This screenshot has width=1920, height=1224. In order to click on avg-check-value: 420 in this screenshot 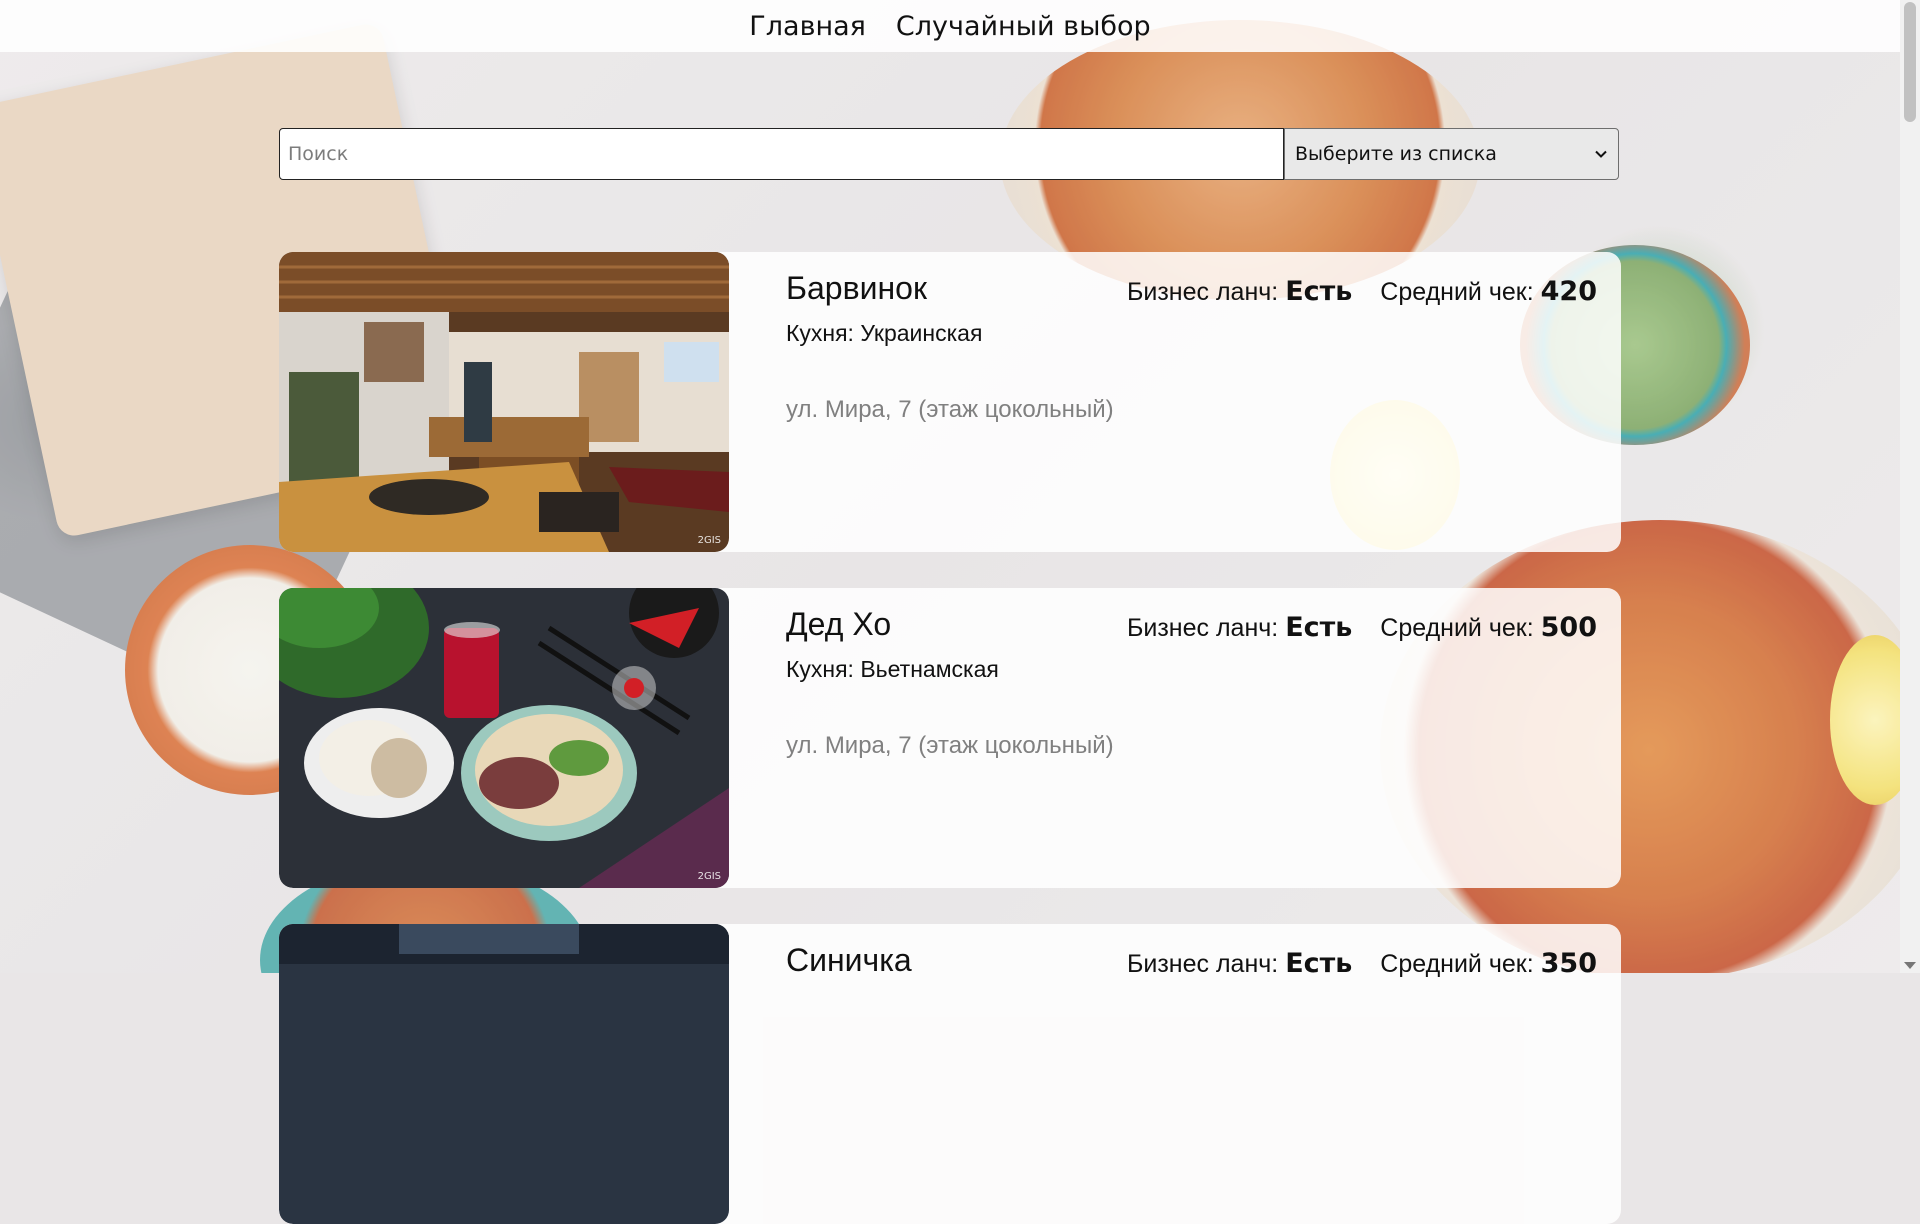, I will do `click(1568, 291)`.